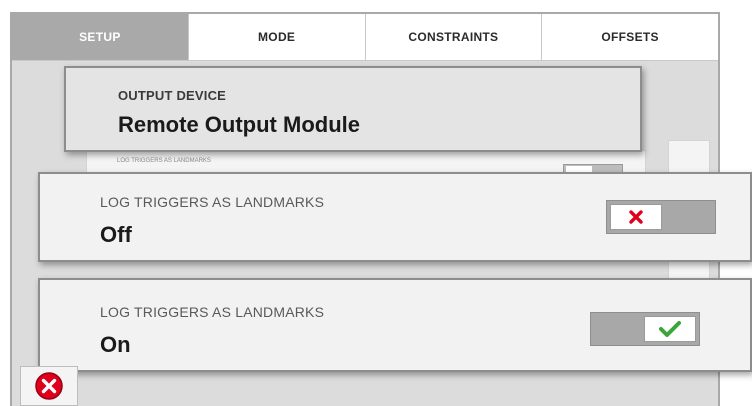 This screenshot has width=752, height=406. Describe the element at coordinates (164, 161) in the screenshot. I see `background-setting-label: LOG TRIGGERS AS LANDMARKS` at that location.